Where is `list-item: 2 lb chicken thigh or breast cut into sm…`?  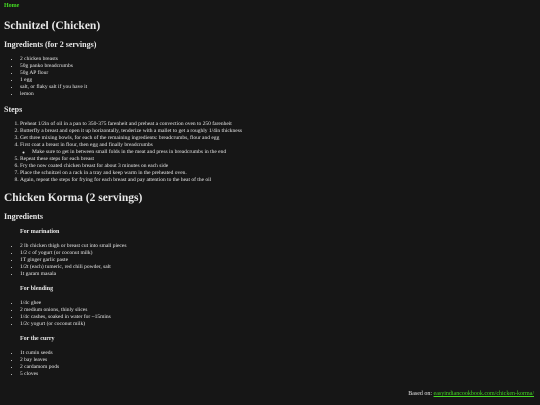
list-item: 2 lb chicken thigh or breast cut into sm… is located at coordinates (278, 246).